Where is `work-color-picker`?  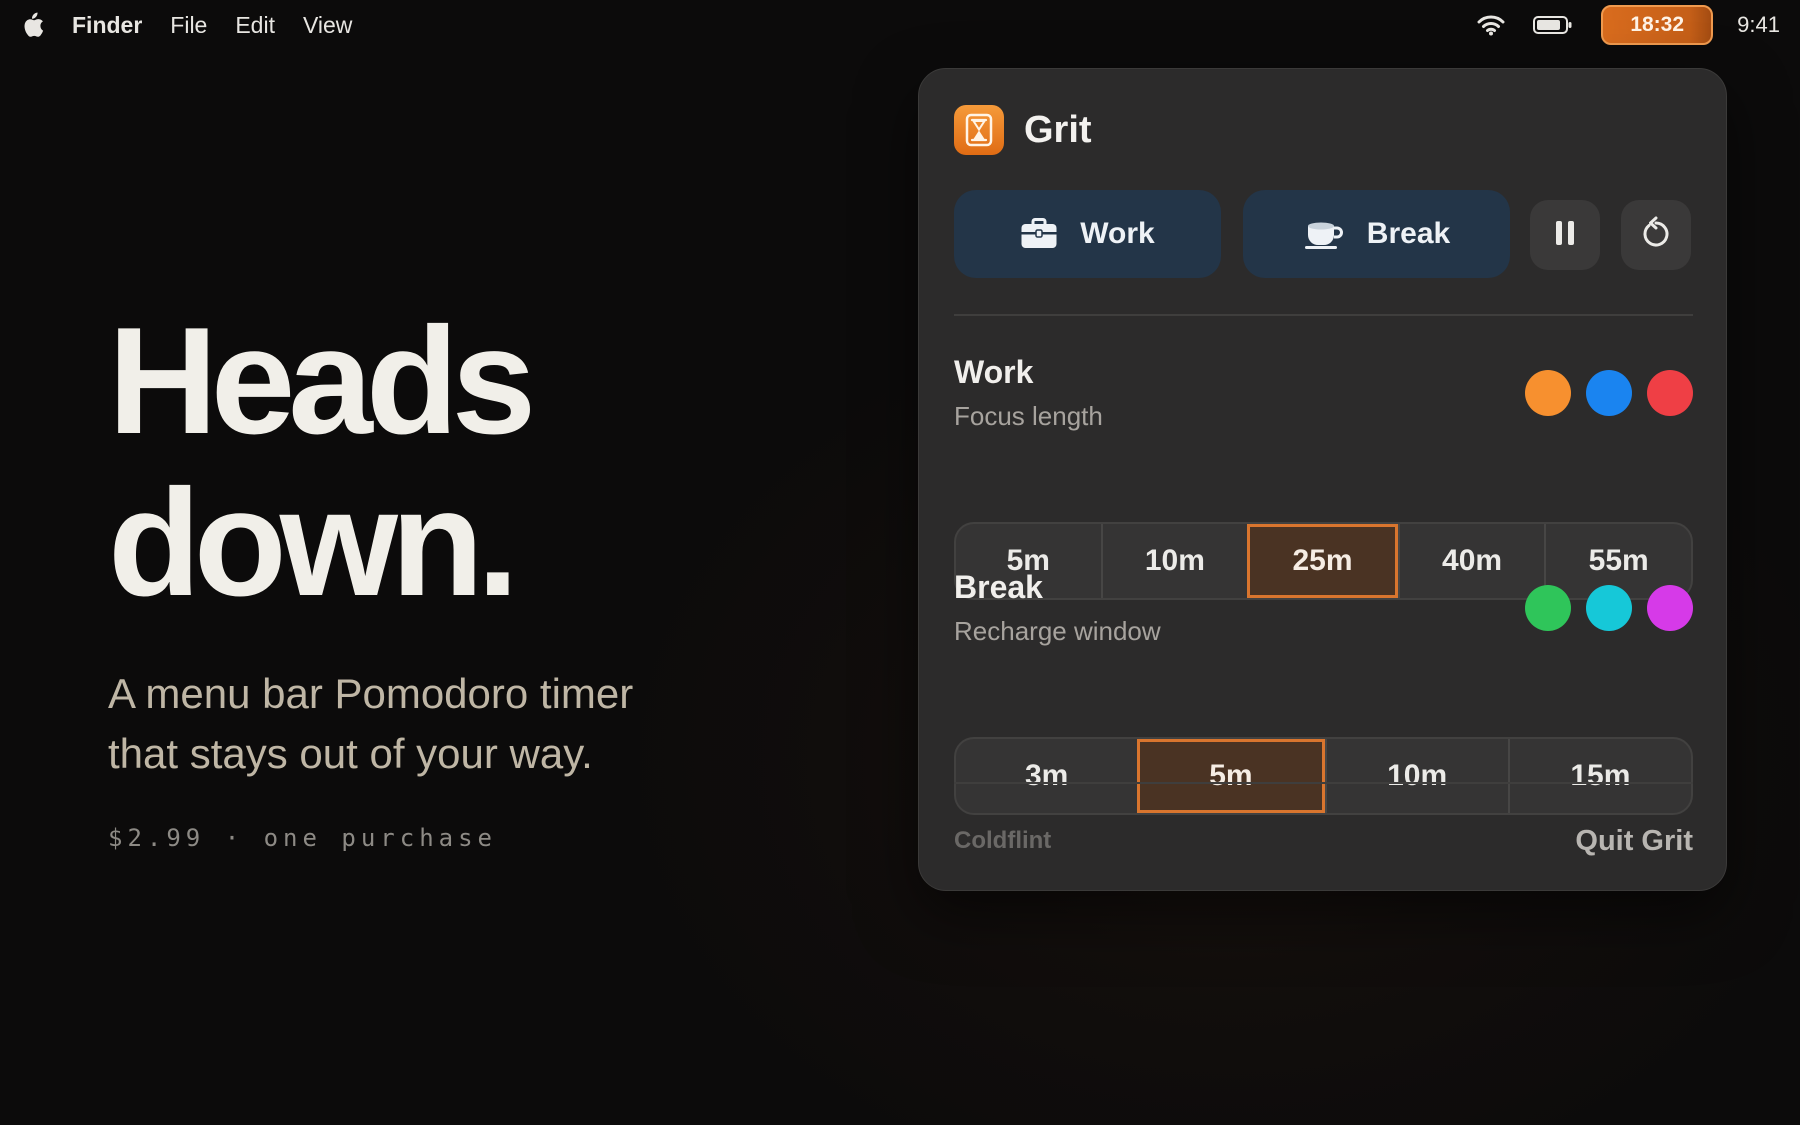 work-color-picker is located at coordinates (1601, 393).